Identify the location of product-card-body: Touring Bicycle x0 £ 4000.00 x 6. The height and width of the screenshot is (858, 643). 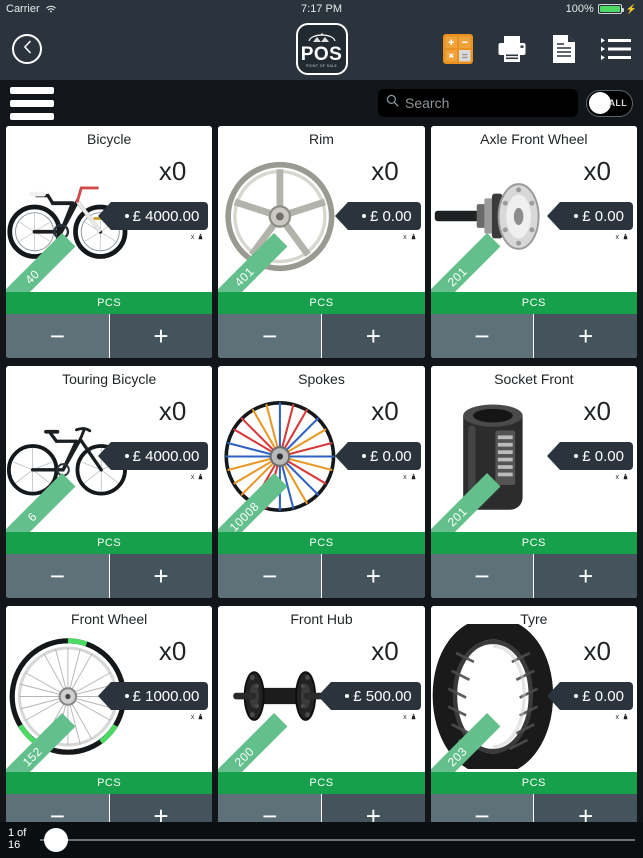
(109, 449).